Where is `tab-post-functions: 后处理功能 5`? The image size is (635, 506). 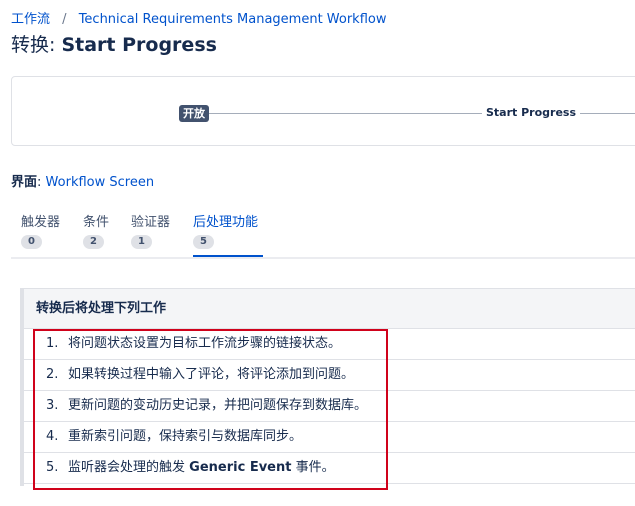 tab-post-functions: 后处理功能 5 is located at coordinates (228, 235).